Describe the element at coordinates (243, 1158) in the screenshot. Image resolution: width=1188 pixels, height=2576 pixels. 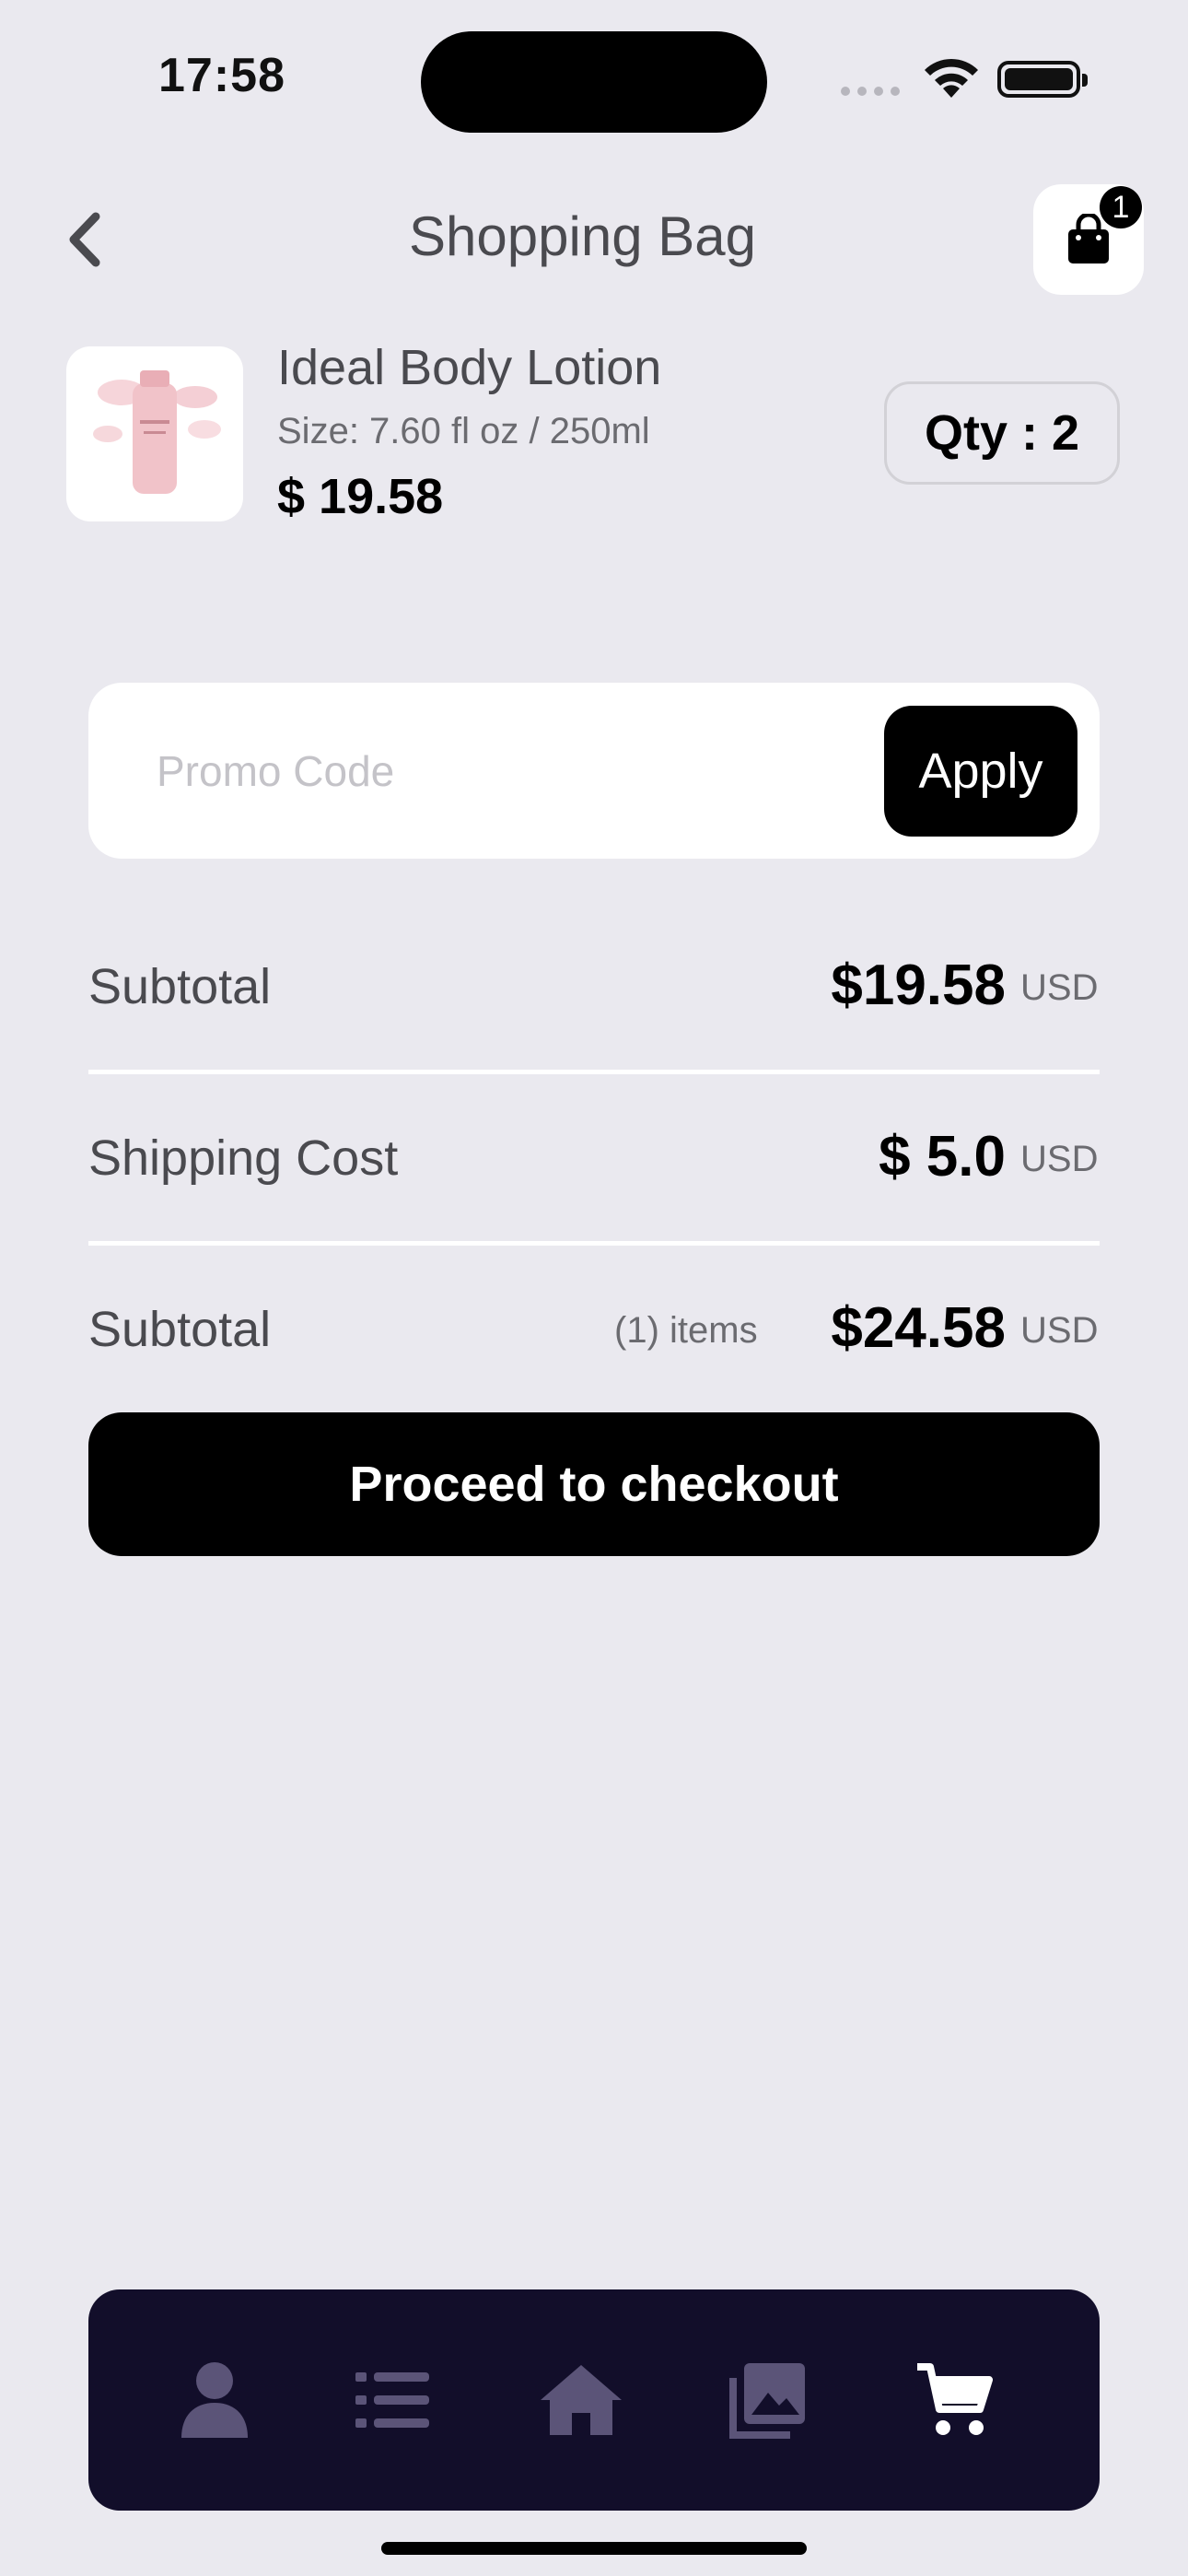
I see `shipping-cost-label: Shipping Cost` at that location.